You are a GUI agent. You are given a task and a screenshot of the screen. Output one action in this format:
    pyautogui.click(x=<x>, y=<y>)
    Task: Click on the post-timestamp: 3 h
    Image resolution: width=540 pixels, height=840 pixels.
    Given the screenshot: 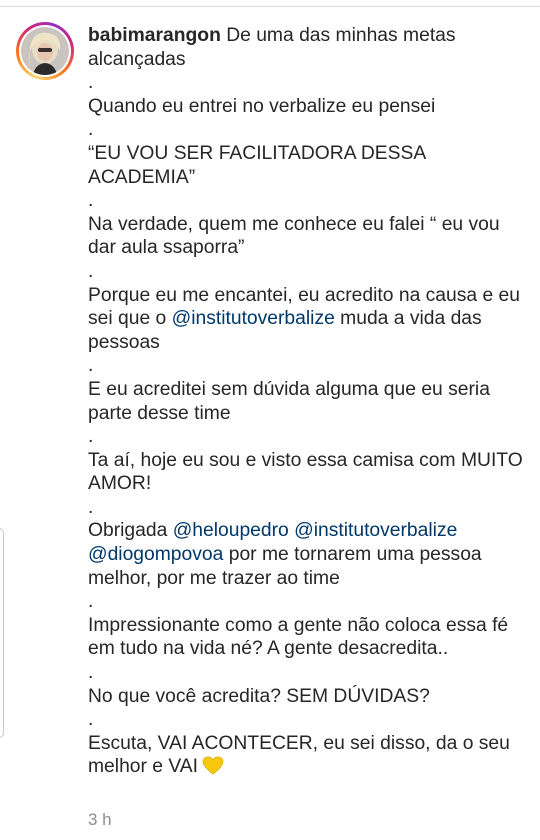 What is the action you would take?
    pyautogui.click(x=100, y=819)
    